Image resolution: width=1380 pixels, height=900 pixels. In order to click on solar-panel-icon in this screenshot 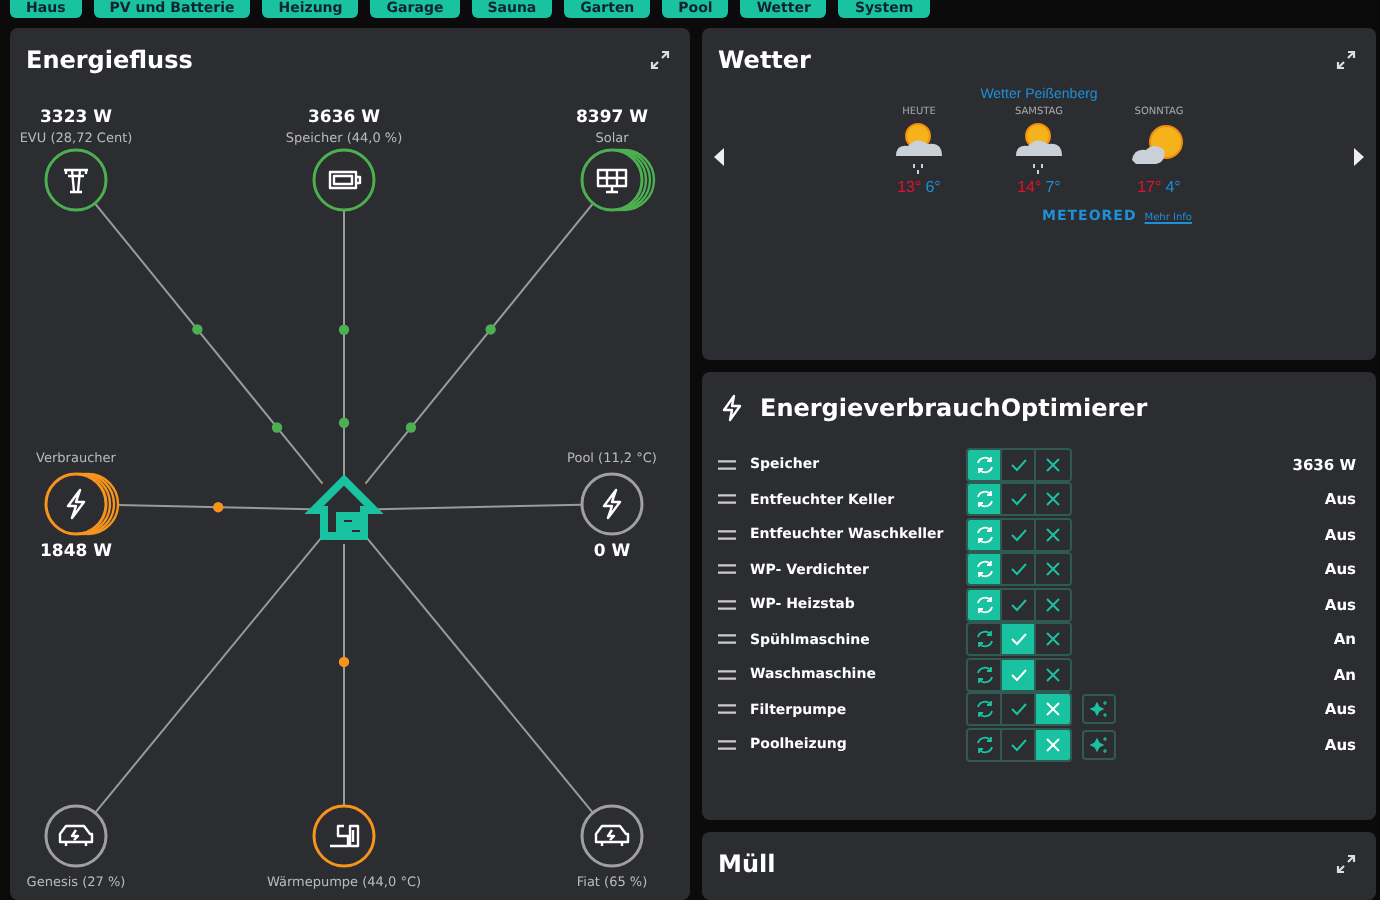, I will do `click(612, 181)`.